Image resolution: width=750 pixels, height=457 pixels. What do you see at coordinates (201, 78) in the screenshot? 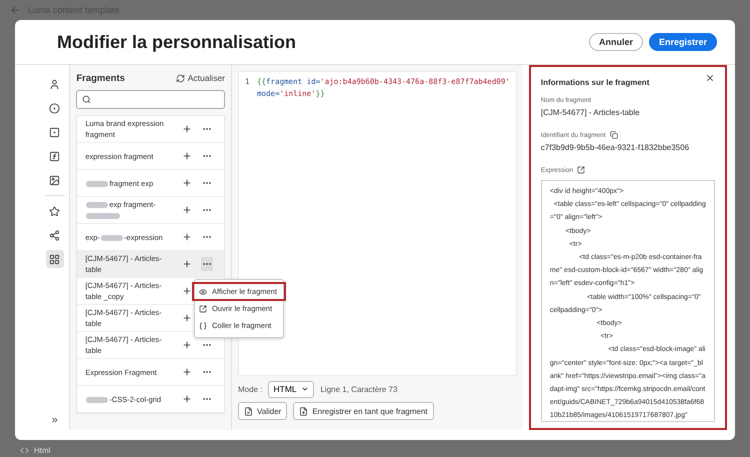
I see `refresh-button: Actualiser` at bounding box center [201, 78].